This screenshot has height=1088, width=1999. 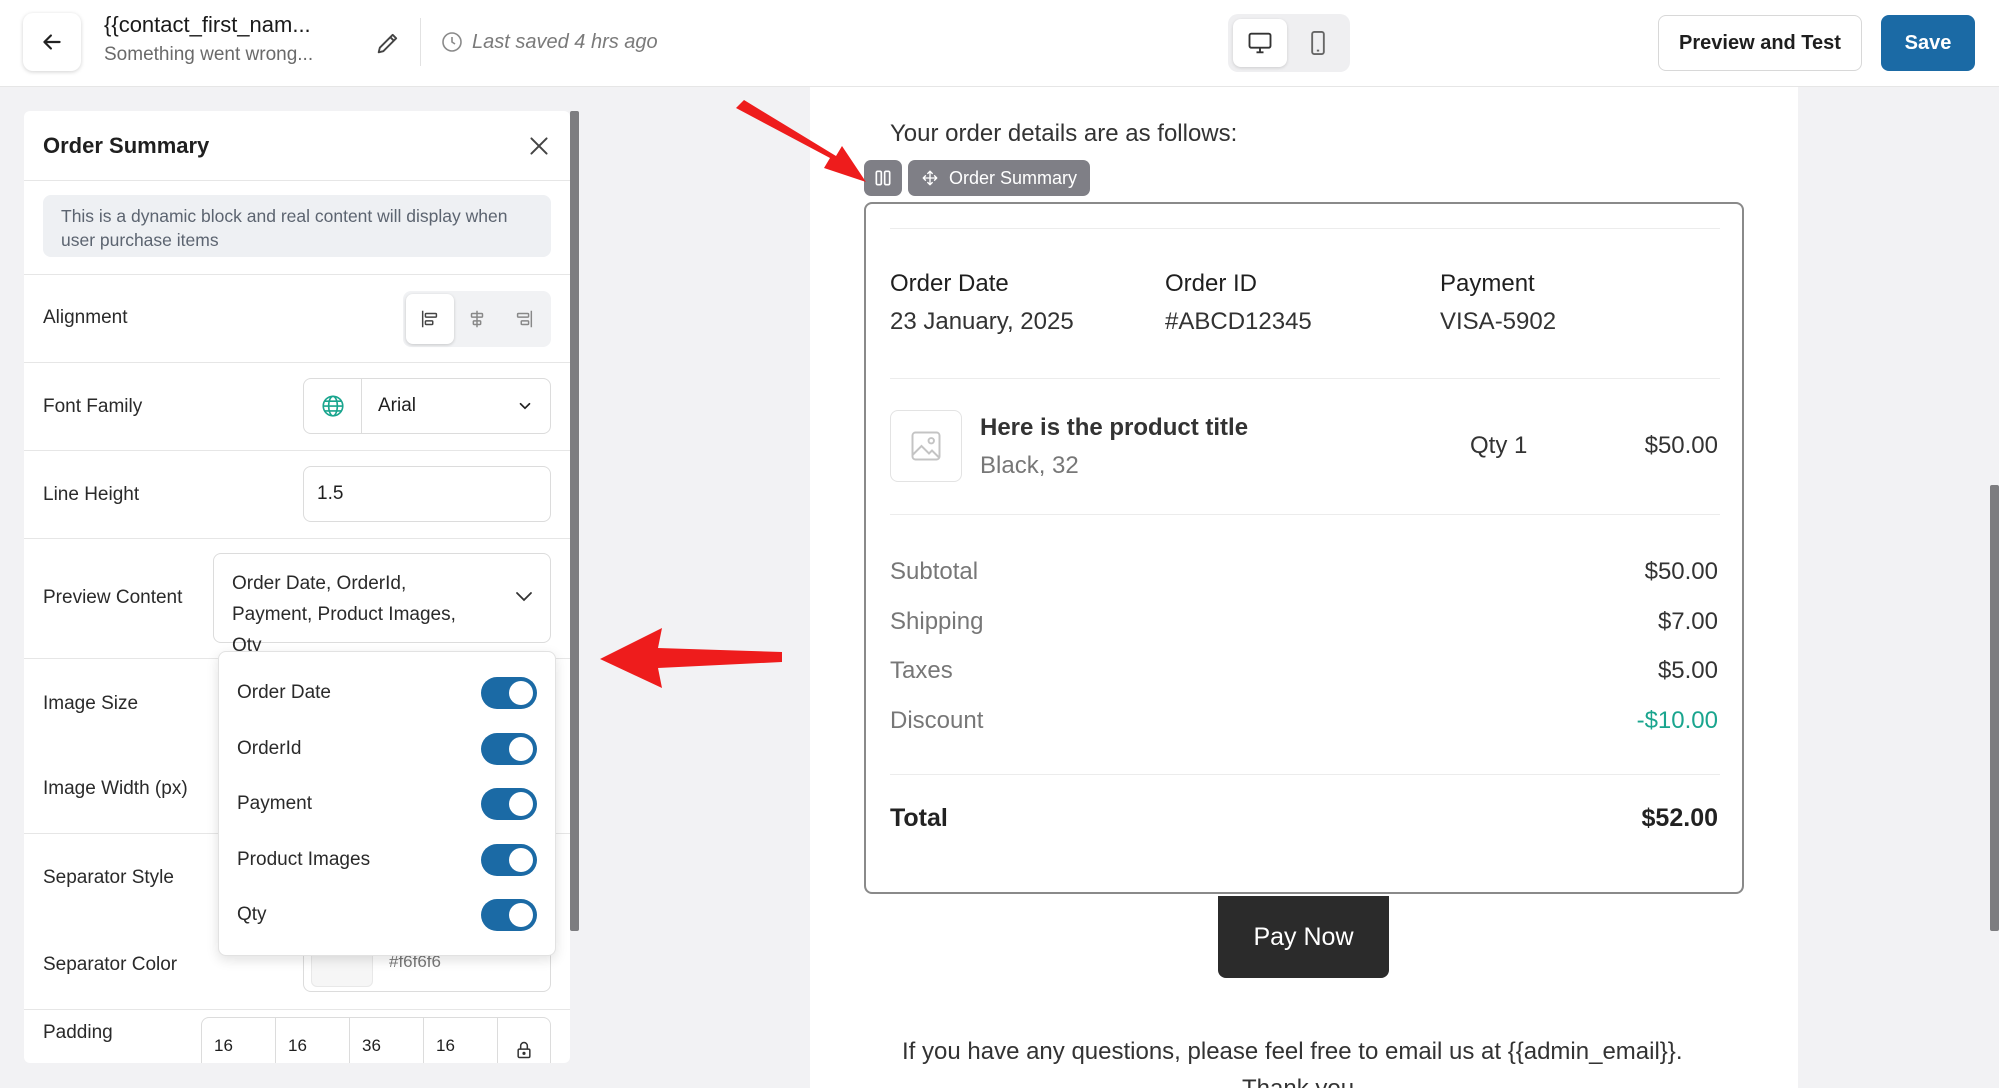 I want to click on product-images-toggle, so click(x=509, y=860).